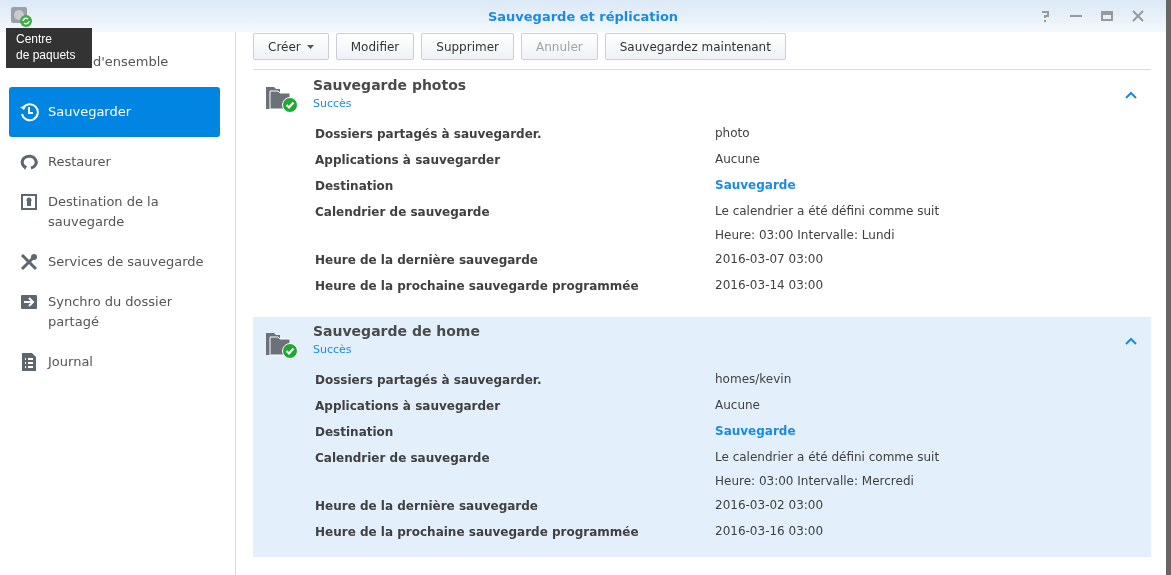 The image size is (1171, 575). Describe the element at coordinates (732, 133) in the screenshot. I see `detail-value: photo` at that location.